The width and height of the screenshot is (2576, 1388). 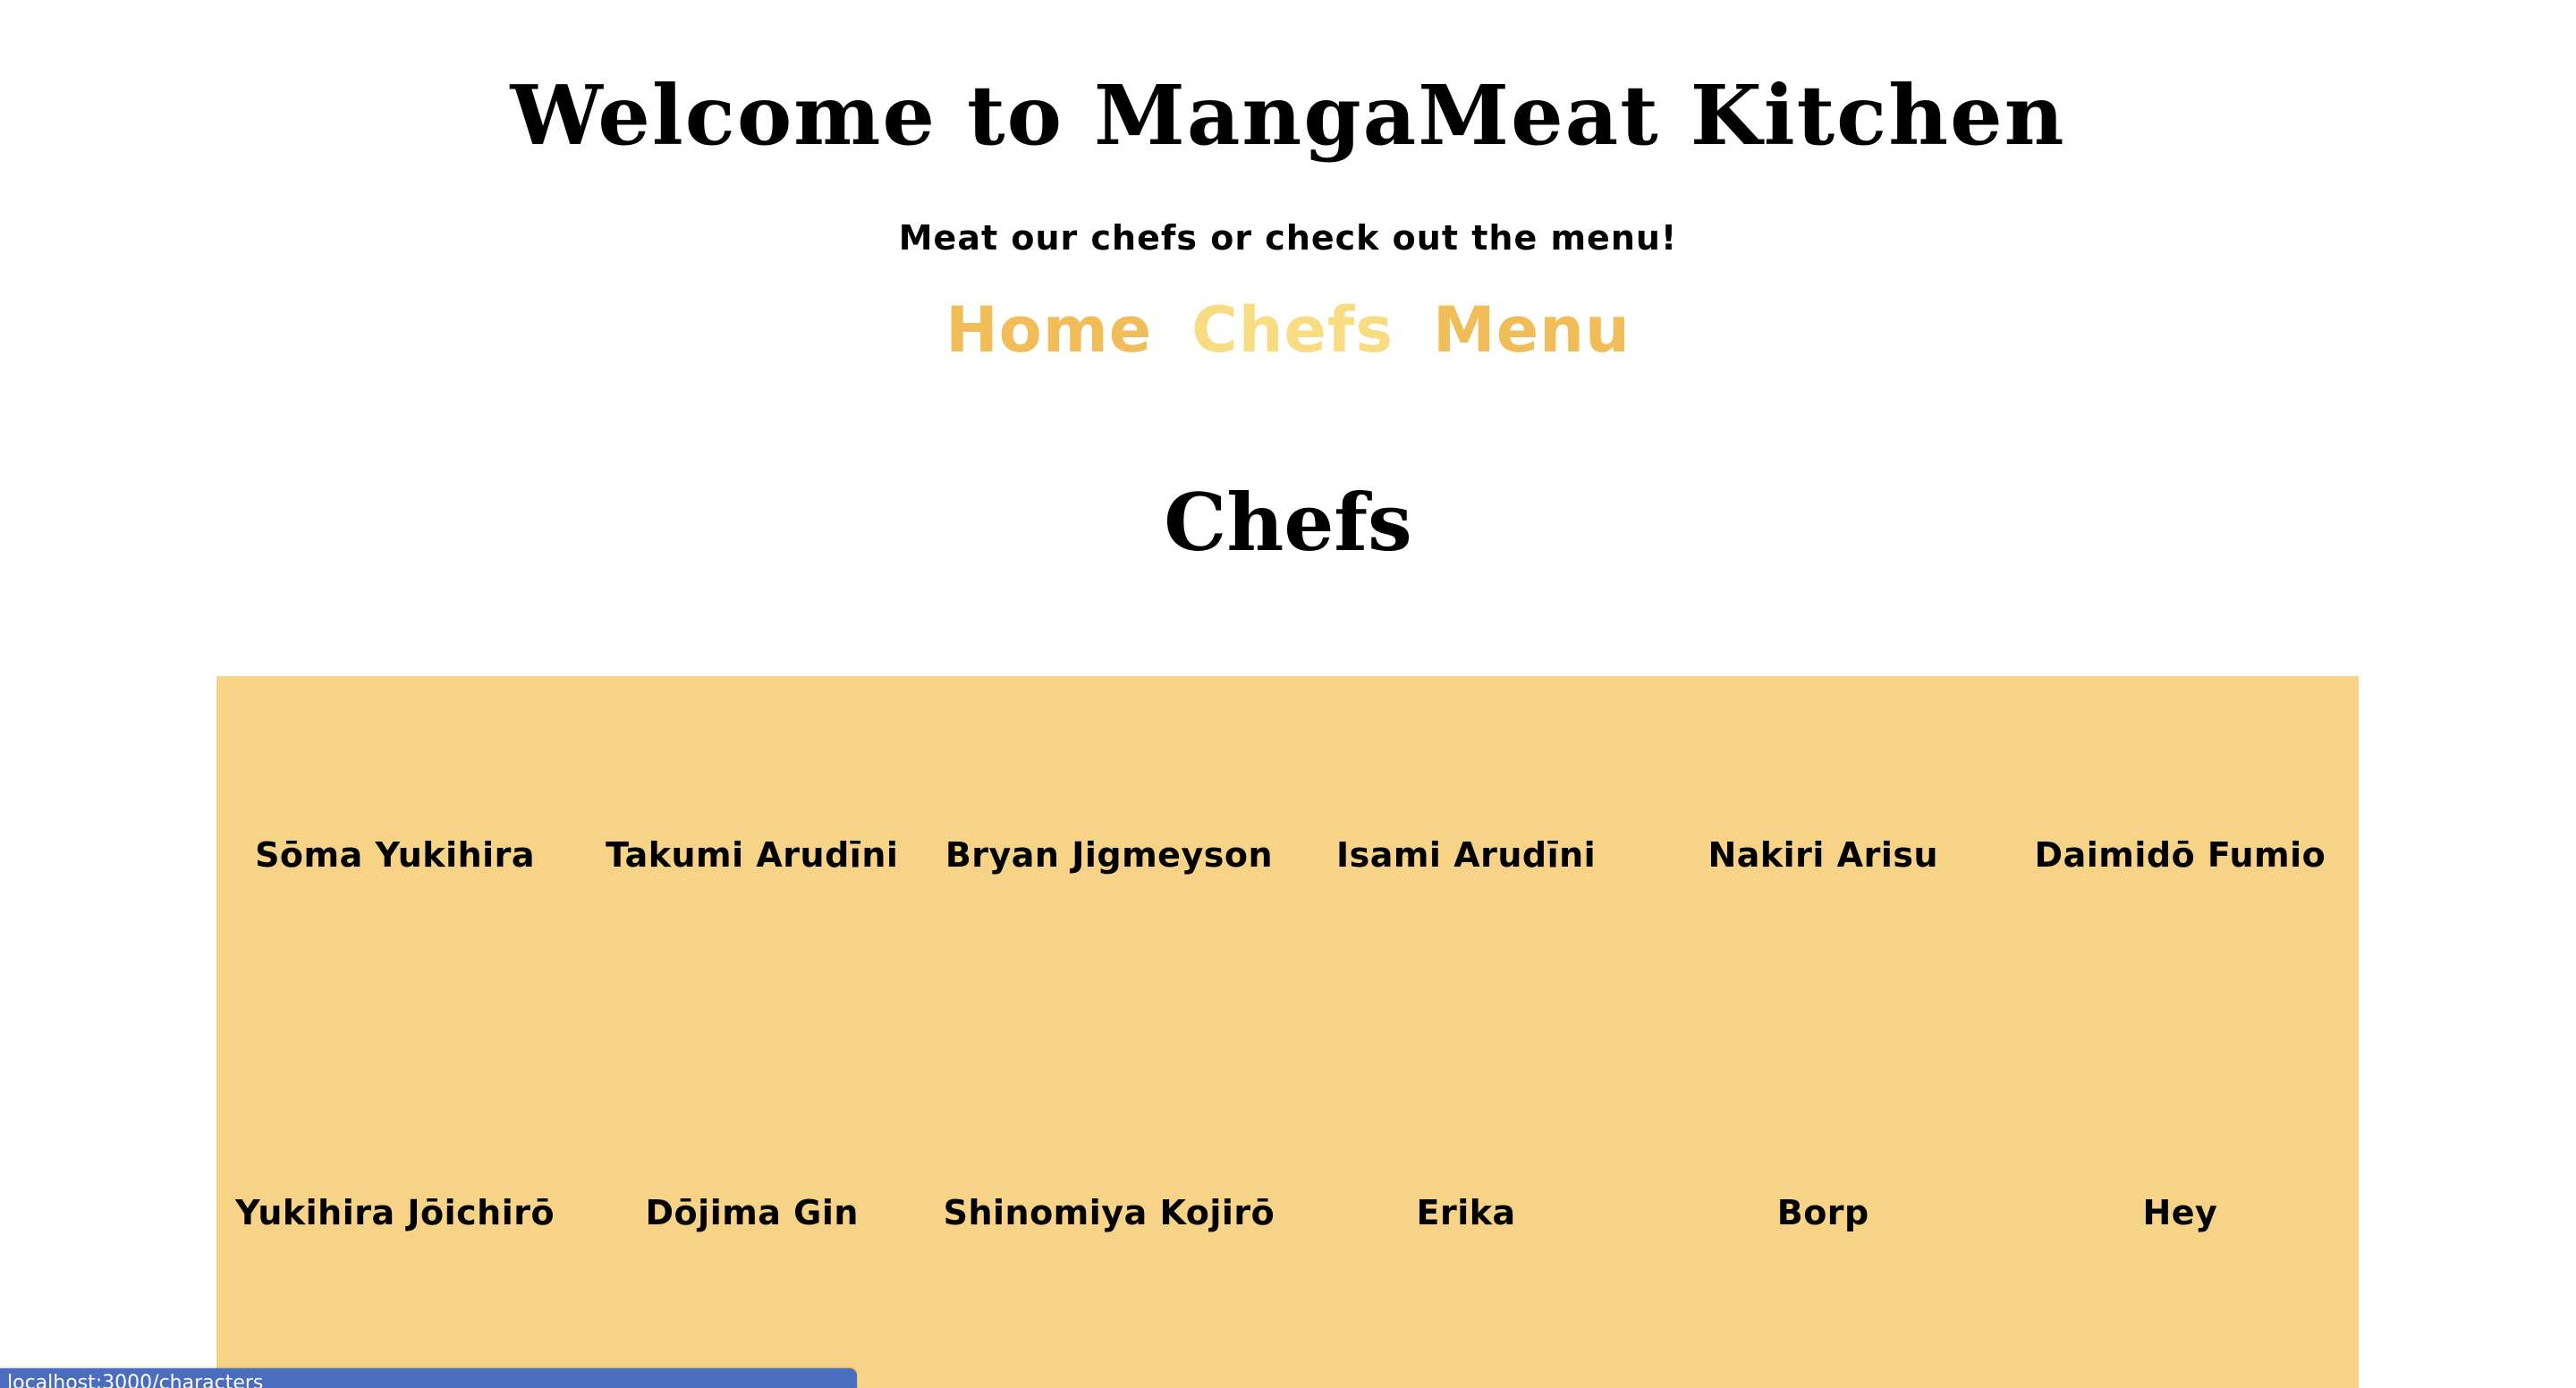 I want to click on chef-name: Dōjima Gin, so click(x=752, y=1213).